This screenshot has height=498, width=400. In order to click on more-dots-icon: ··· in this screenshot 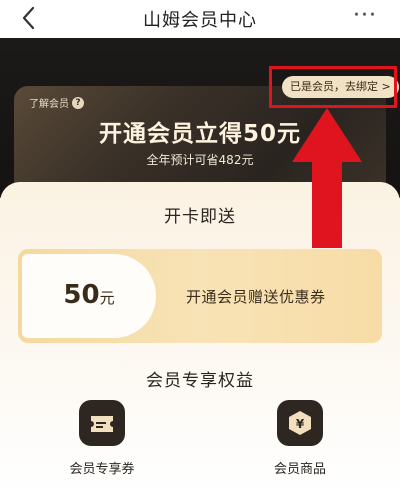, I will do `click(365, 15)`.